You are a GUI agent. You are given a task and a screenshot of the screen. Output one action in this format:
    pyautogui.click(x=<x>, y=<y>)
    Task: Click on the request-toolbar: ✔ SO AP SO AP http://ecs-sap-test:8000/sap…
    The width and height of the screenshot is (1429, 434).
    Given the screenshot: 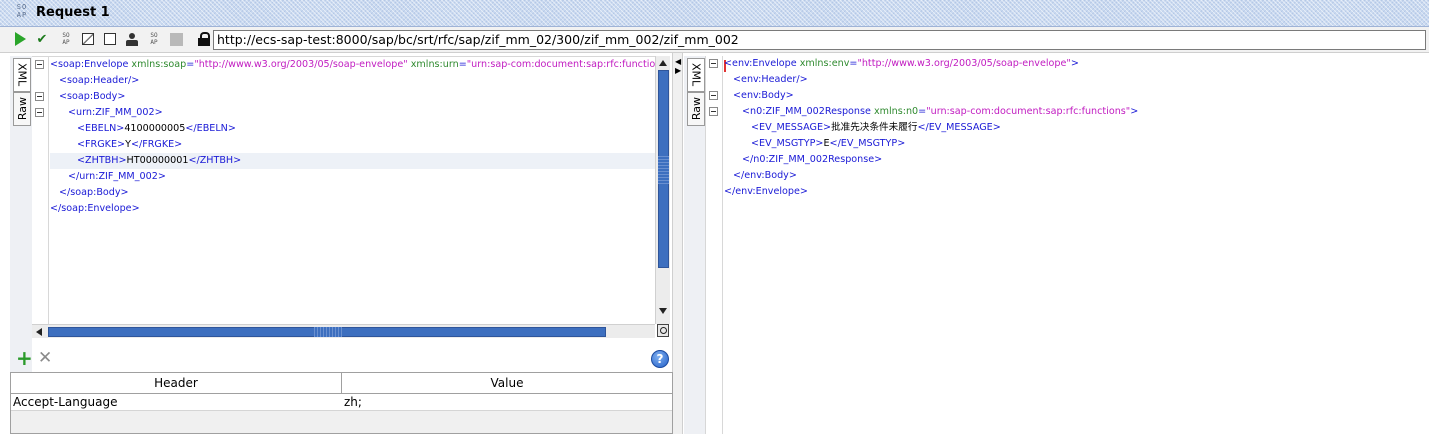 What is the action you would take?
    pyautogui.click(x=714, y=40)
    